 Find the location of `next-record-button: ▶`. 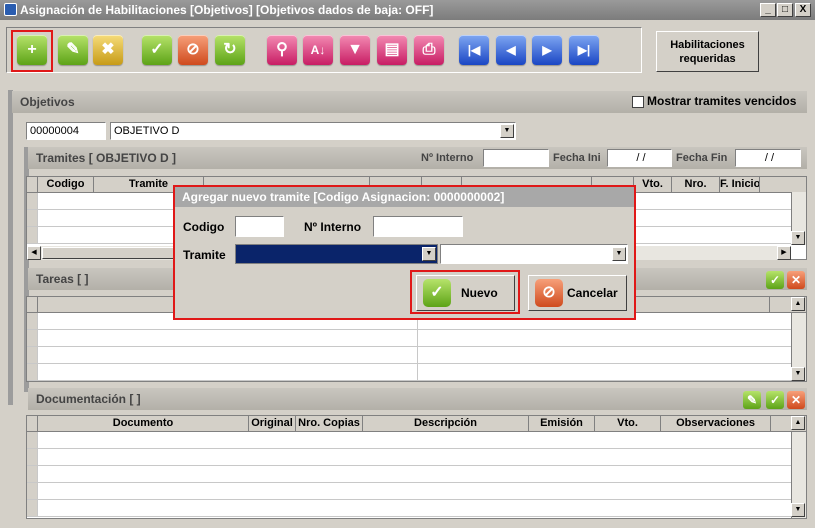

next-record-button: ▶ is located at coordinates (547, 50).